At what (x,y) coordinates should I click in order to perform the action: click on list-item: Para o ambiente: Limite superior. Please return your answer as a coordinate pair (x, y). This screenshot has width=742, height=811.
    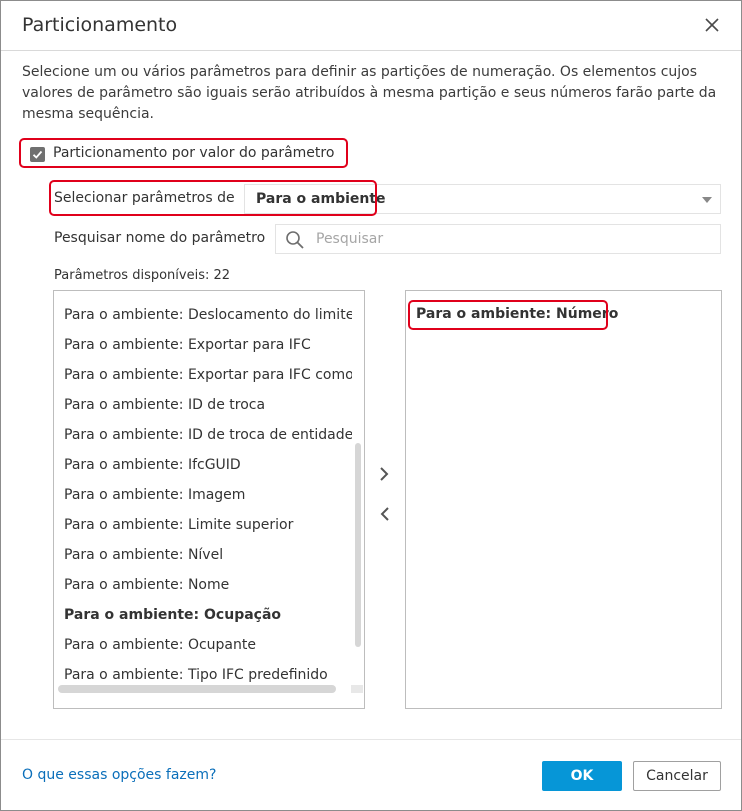
    Looking at the image, I should click on (208, 528).